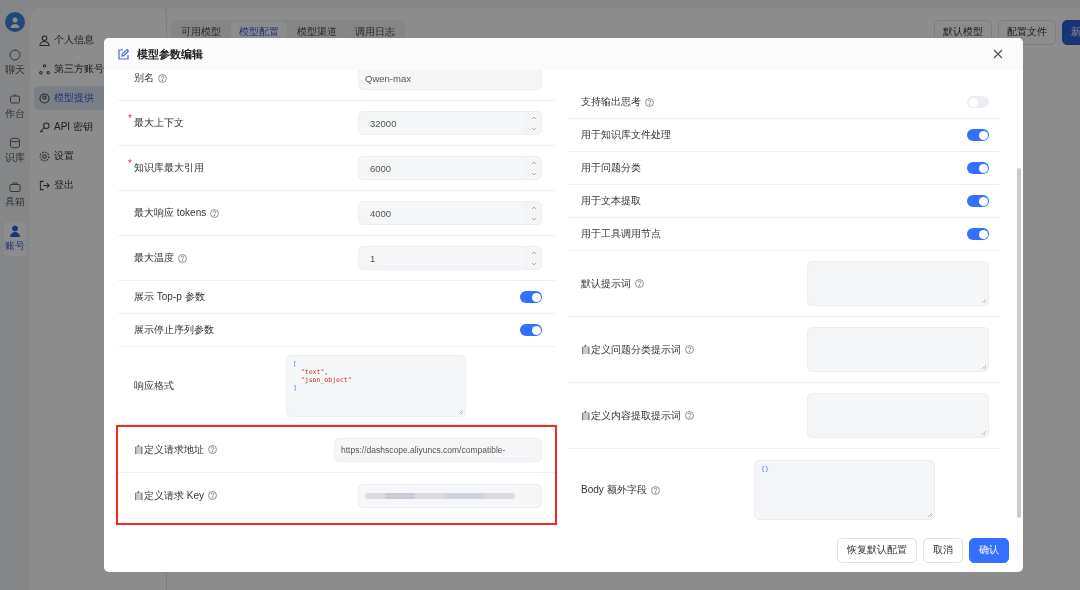 The height and width of the screenshot is (590, 1080). Describe the element at coordinates (170, 54) in the screenshot. I see `dialog-title: 模型参数编辑` at that location.